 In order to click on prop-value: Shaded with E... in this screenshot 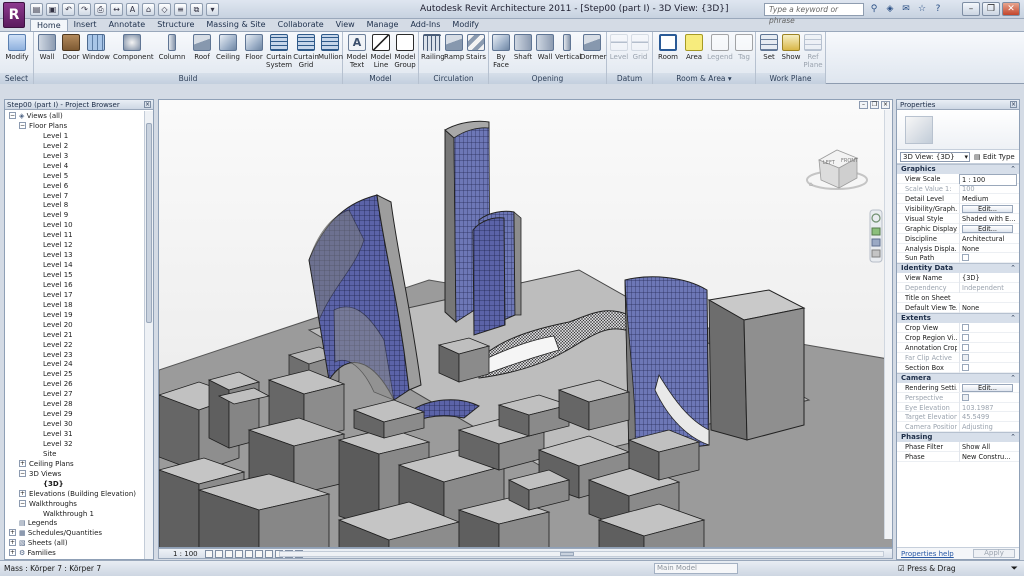, I will do `click(988, 218)`.